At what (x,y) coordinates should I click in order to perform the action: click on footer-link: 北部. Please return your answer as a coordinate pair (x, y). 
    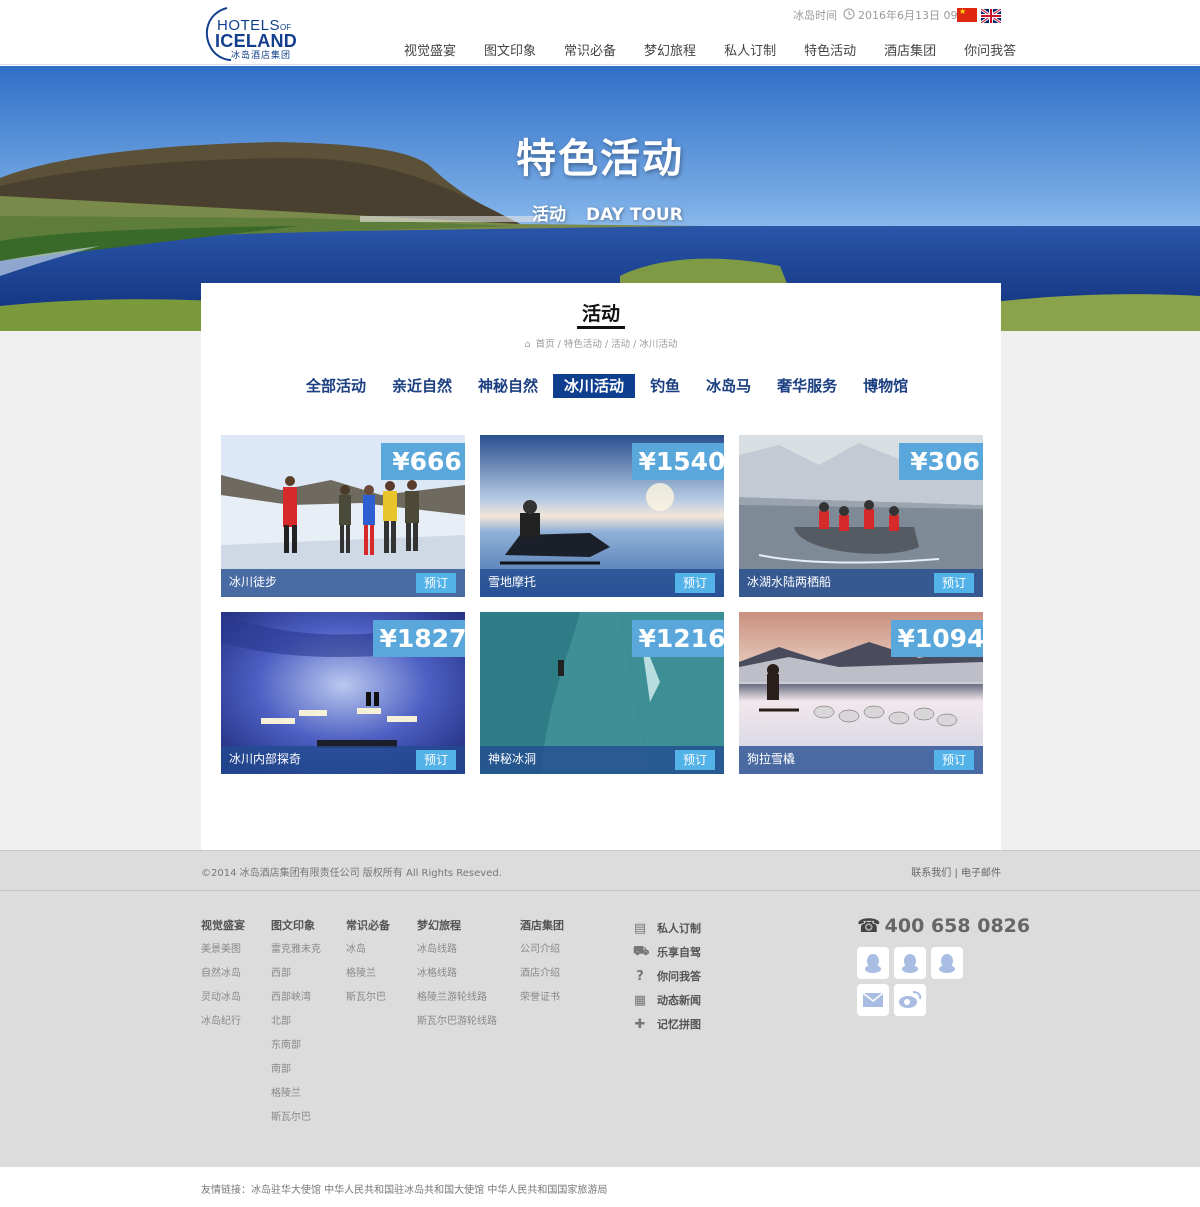
    Looking at the image, I should click on (296, 1022).